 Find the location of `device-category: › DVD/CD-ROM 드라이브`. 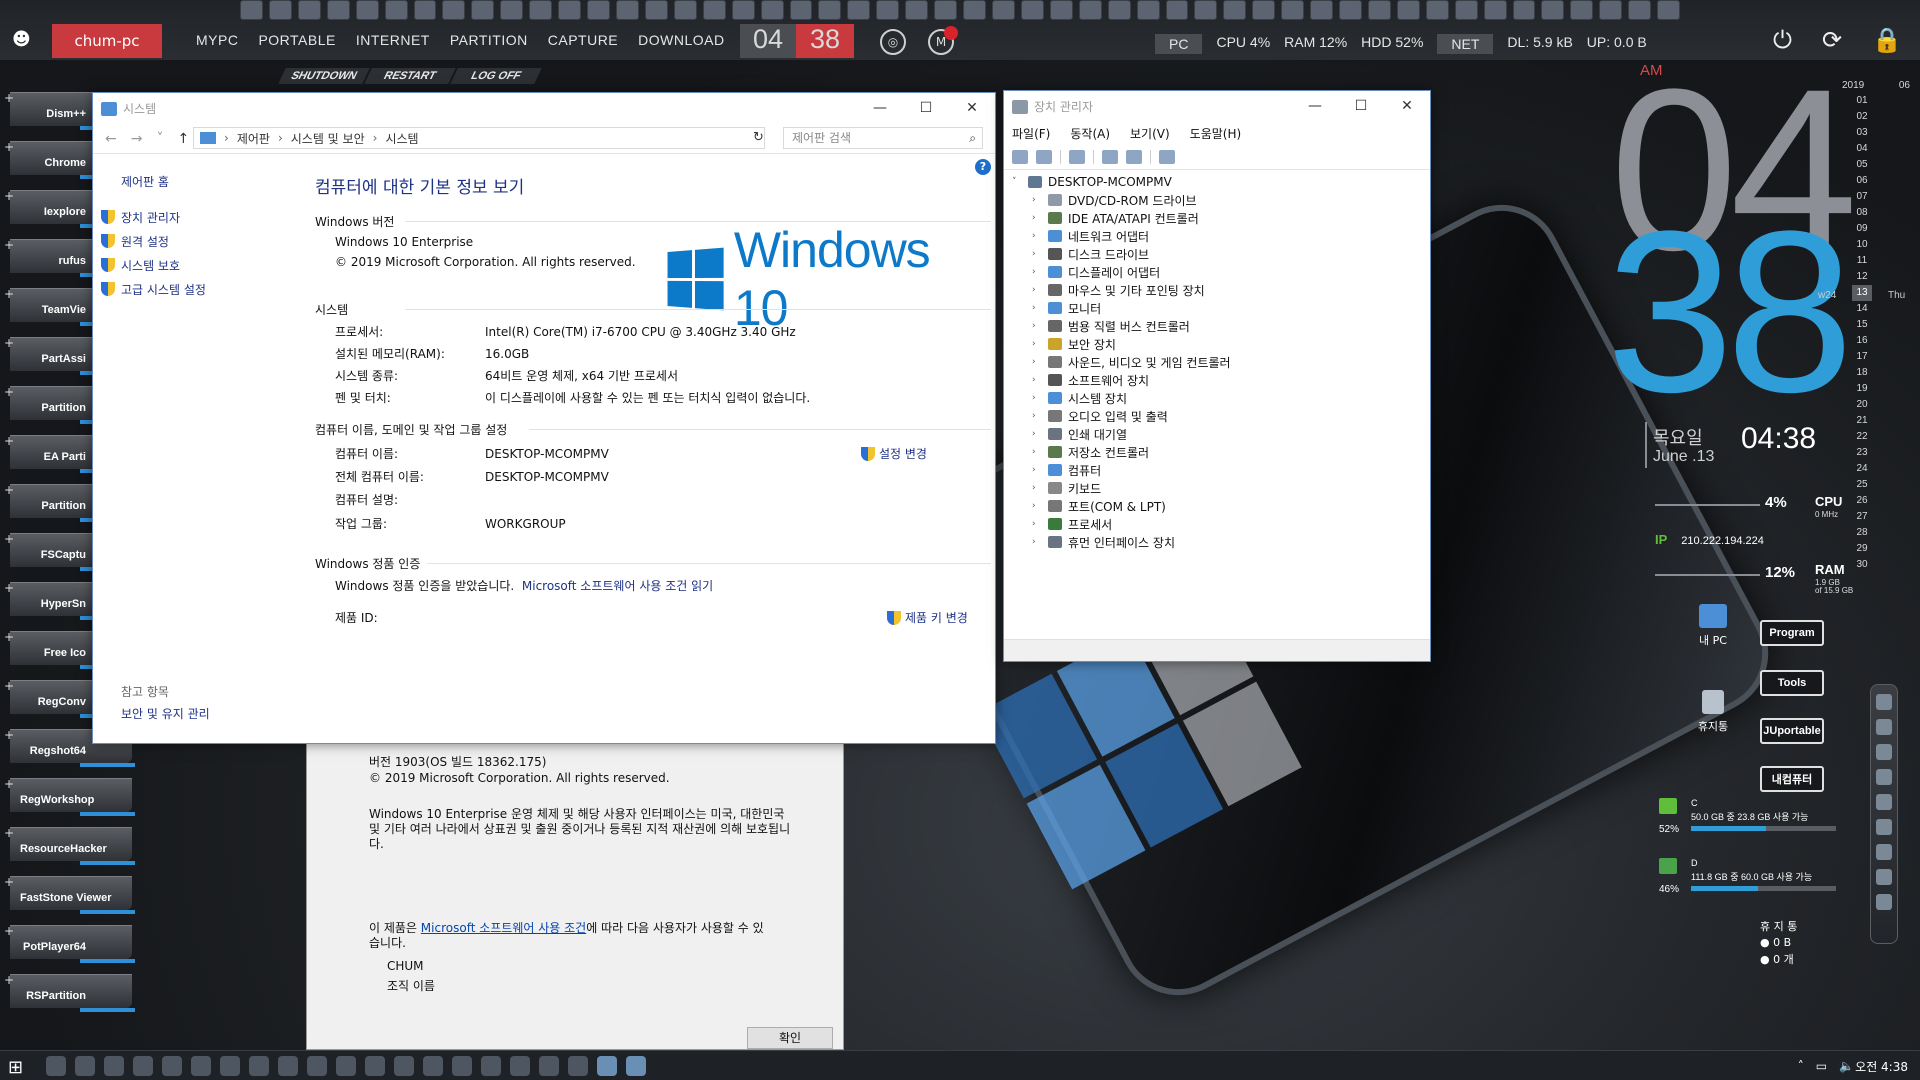

device-category: › DVD/CD-ROM 드라이브 is located at coordinates (1216, 200).